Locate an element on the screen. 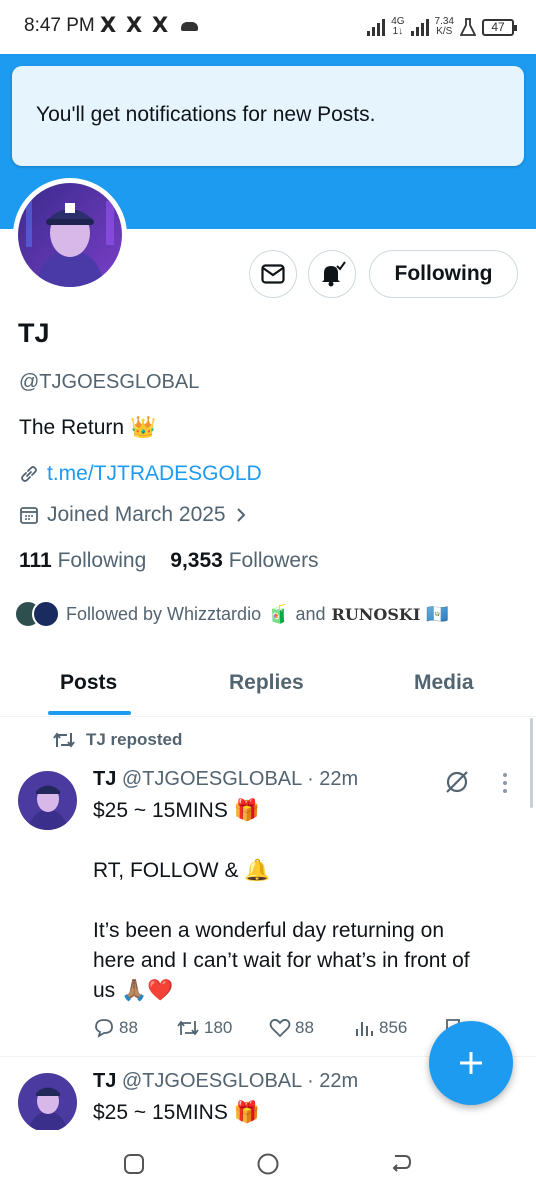  message-button is located at coordinates (273, 274).